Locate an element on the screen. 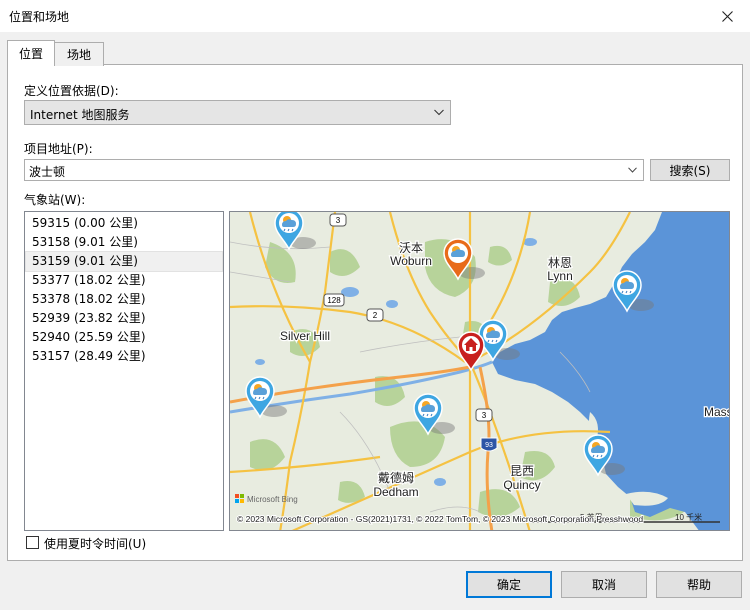 The width and height of the screenshot is (750, 610). project-address-combobox: 波士顿 is located at coordinates (334, 170).